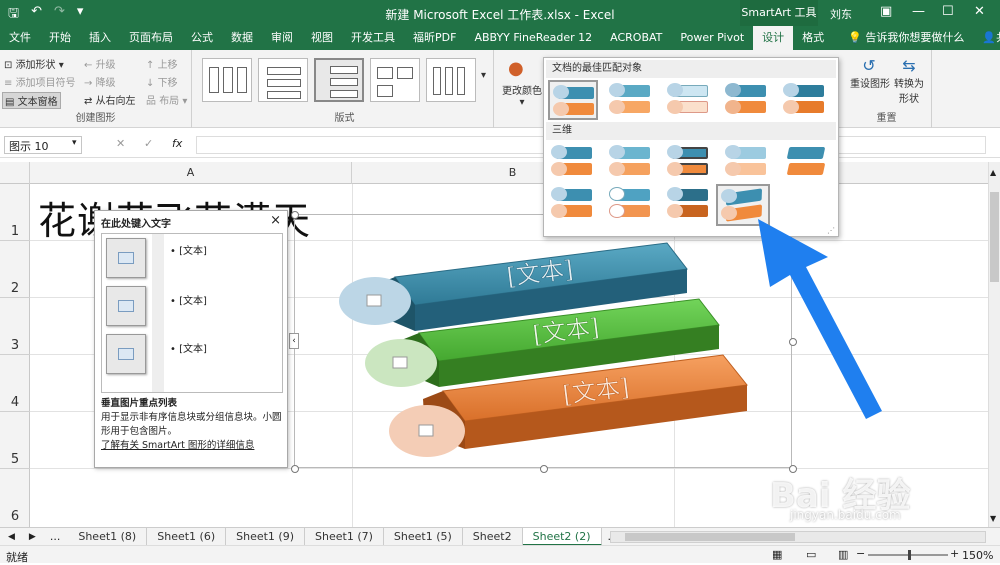 Image resolution: width=1000 pixels, height=565 pixels. Describe the element at coordinates (870, 73) in the screenshot. I see `reset-graphic-button: ↺ 重设图形` at that location.